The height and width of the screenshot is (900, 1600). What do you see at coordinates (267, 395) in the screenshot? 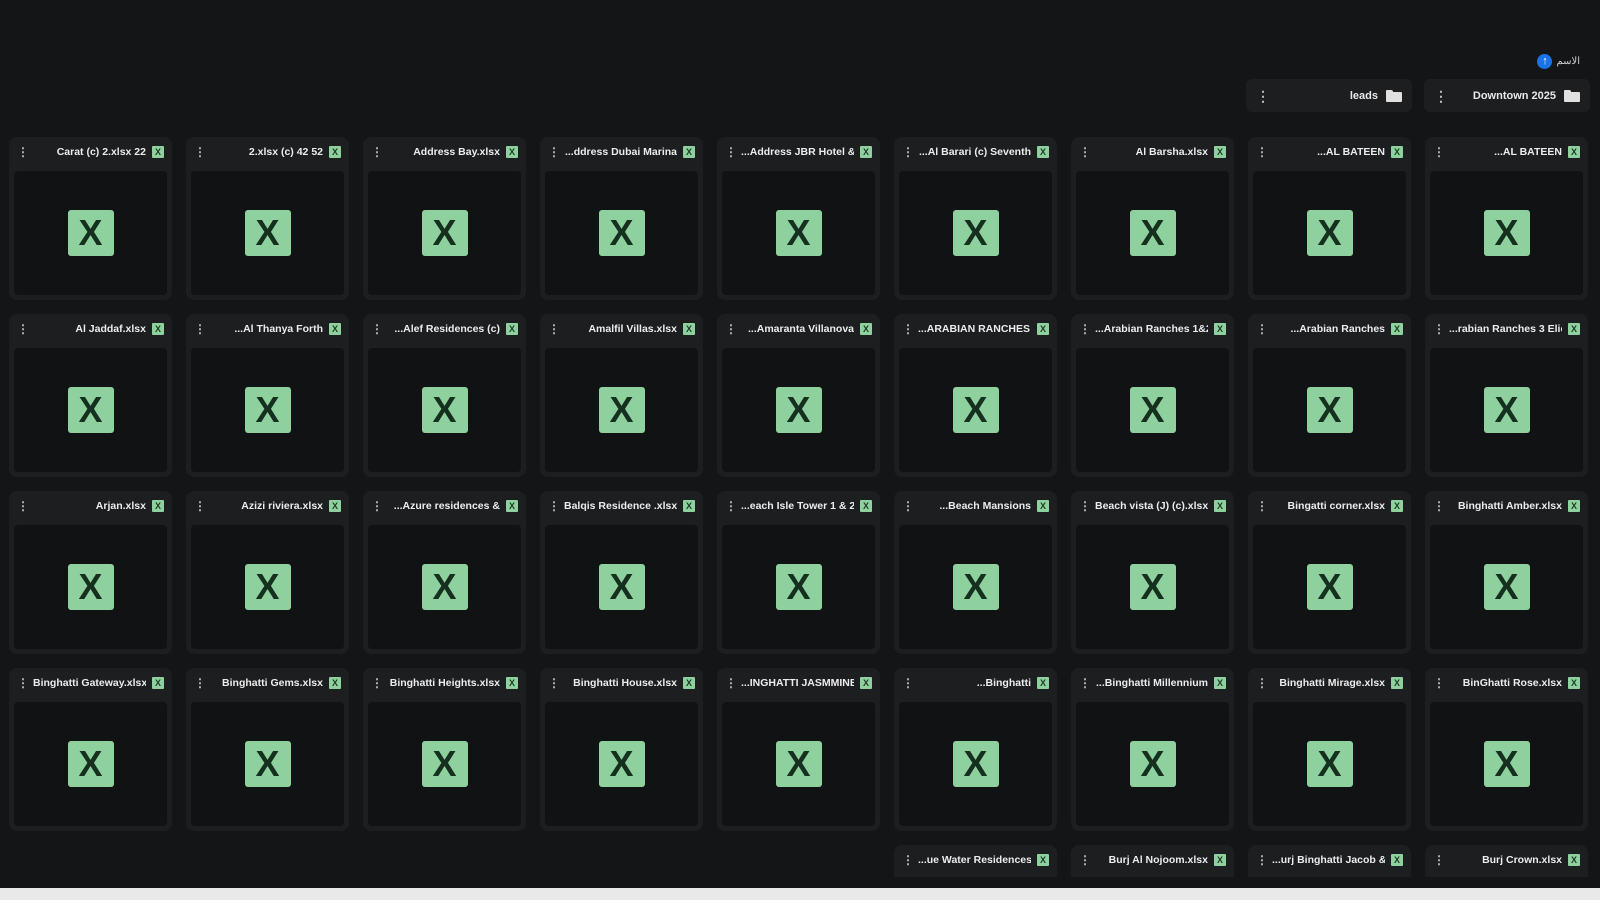
I see `file-card: ⋮ ...Al Thanya Forth X X` at bounding box center [267, 395].